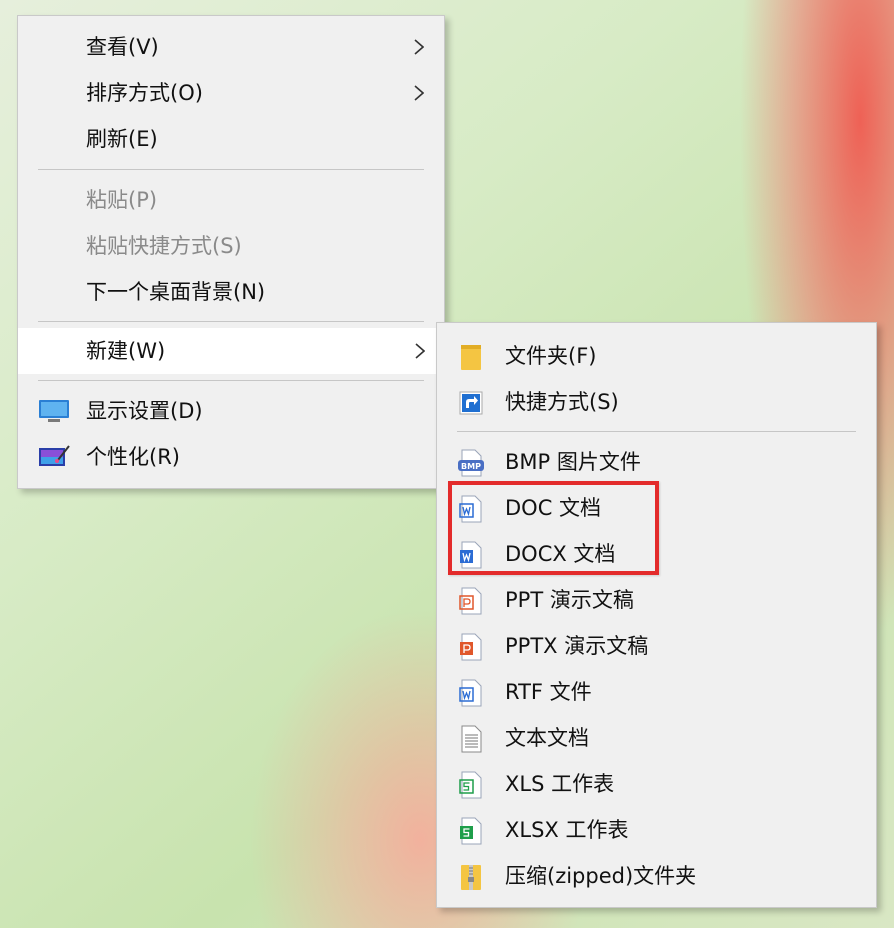 This screenshot has height=928, width=894. Describe the element at coordinates (548, 692) in the screenshot. I see `menu-item-label: RTF 文件` at that location.